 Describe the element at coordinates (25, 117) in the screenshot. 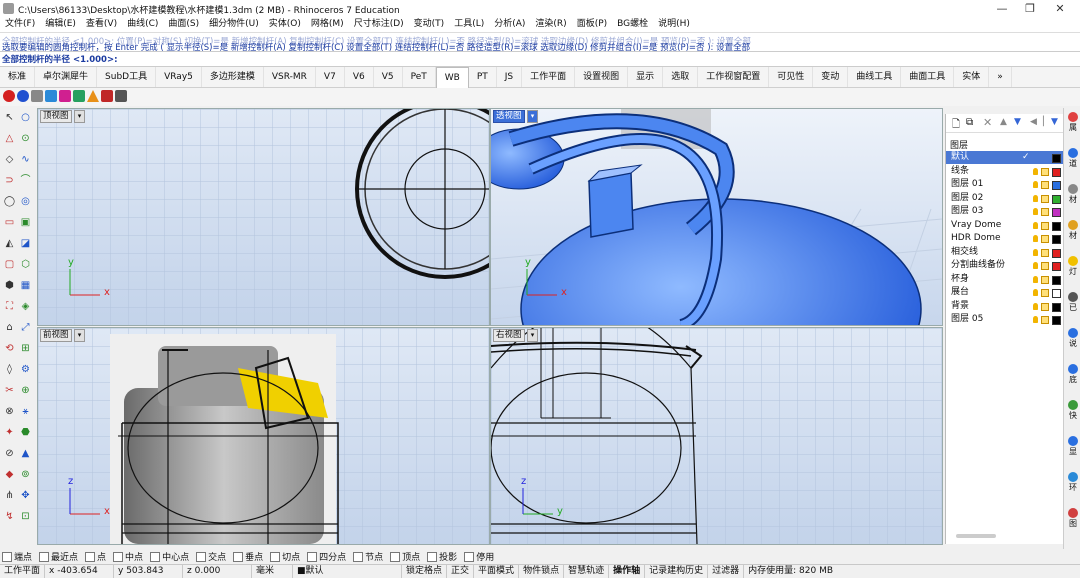

I see `tool-icon-2: ○` at that location.